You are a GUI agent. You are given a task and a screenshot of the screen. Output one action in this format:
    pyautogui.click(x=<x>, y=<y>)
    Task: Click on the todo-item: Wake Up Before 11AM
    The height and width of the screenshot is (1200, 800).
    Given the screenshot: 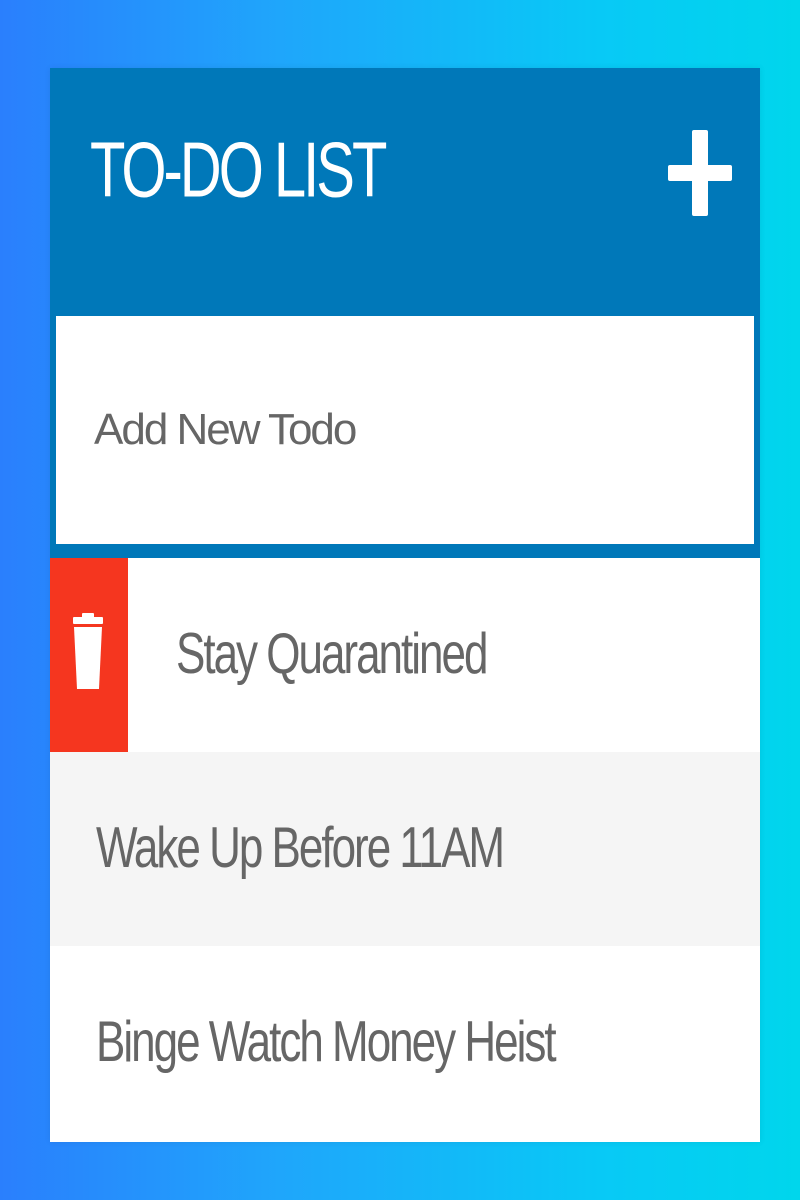 What is the action you would take?
    pyautogui.click(x=405, y=849)
    